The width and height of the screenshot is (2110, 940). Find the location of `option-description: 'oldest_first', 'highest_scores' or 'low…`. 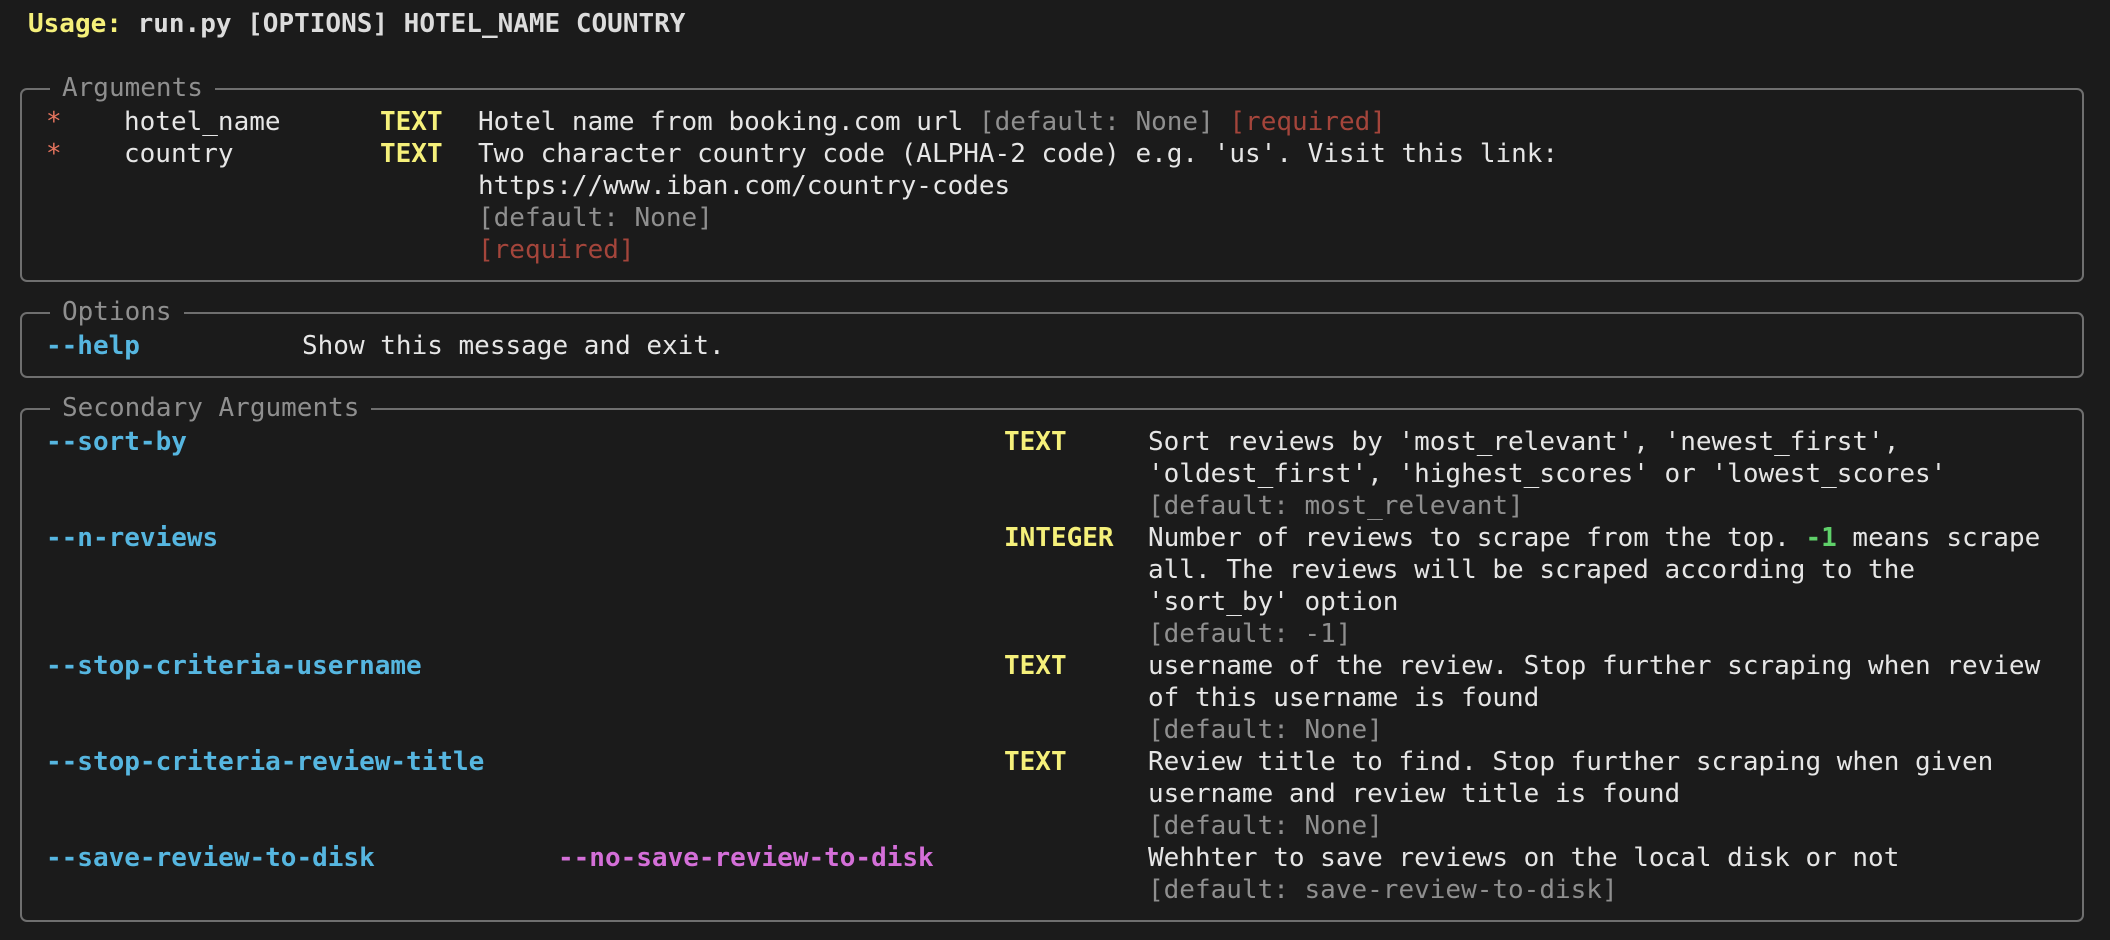

option-description: 'oldest_first', 'highest_scores' or 'low… is located at coordinates (1547, 474).